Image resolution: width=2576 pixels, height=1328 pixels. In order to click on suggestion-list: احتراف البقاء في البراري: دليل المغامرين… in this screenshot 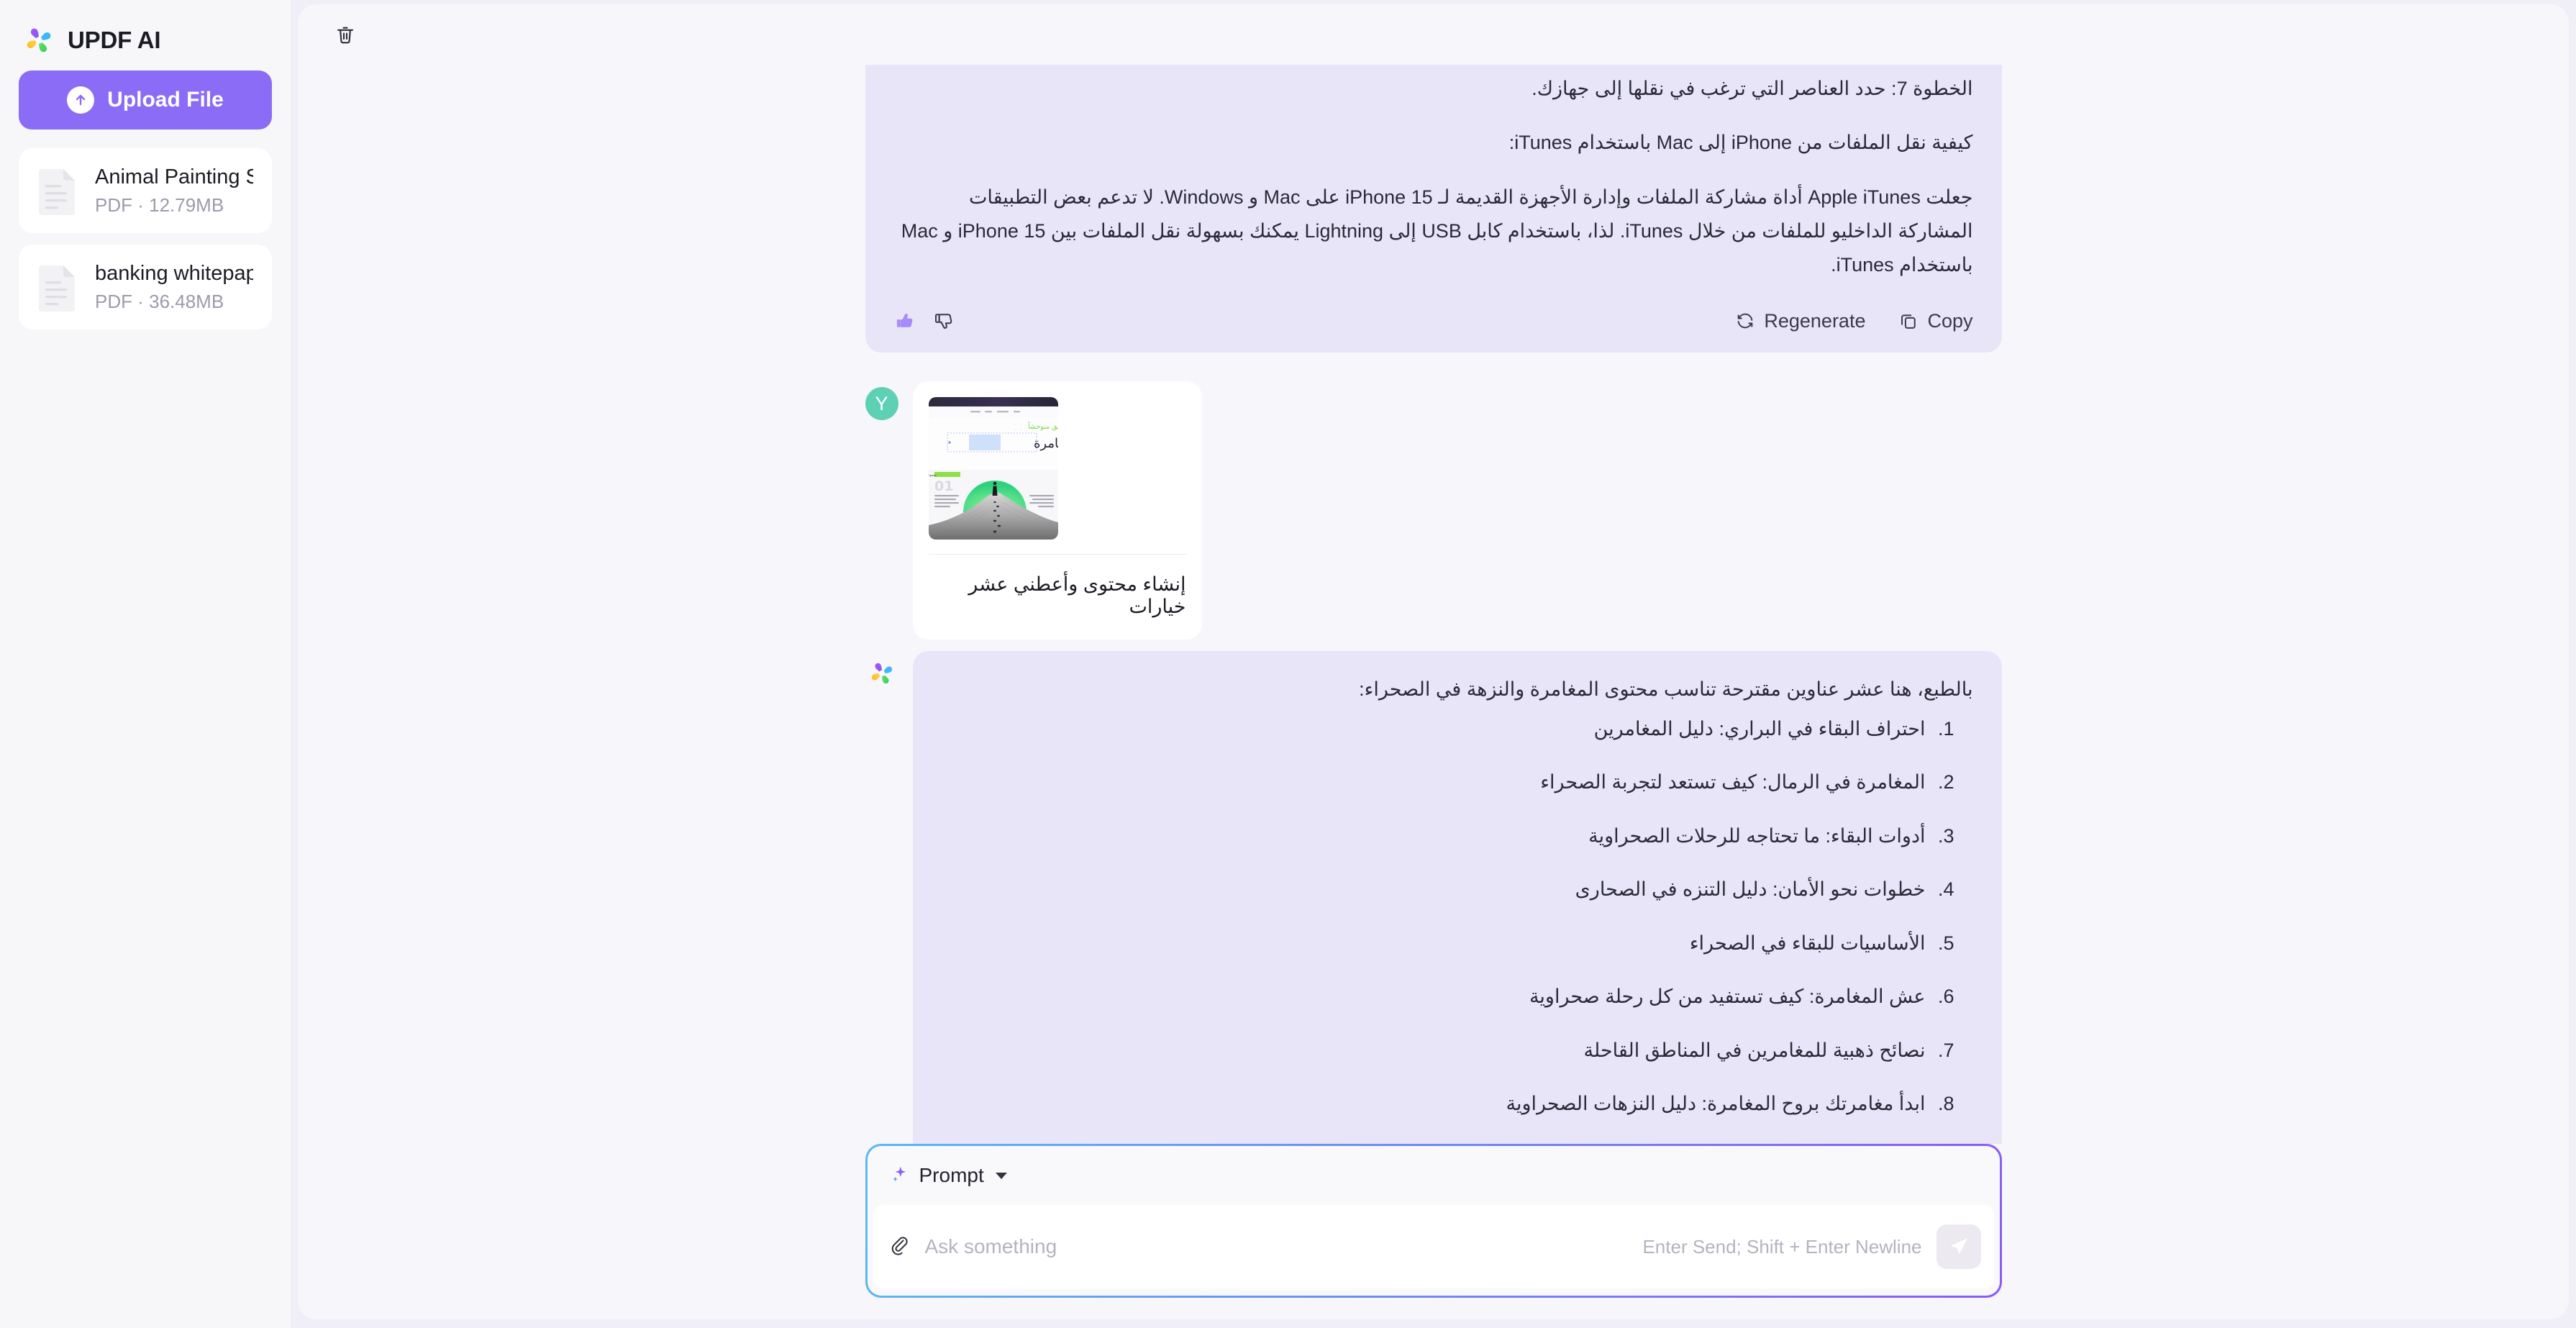, I will do `click(1457, 929)`.